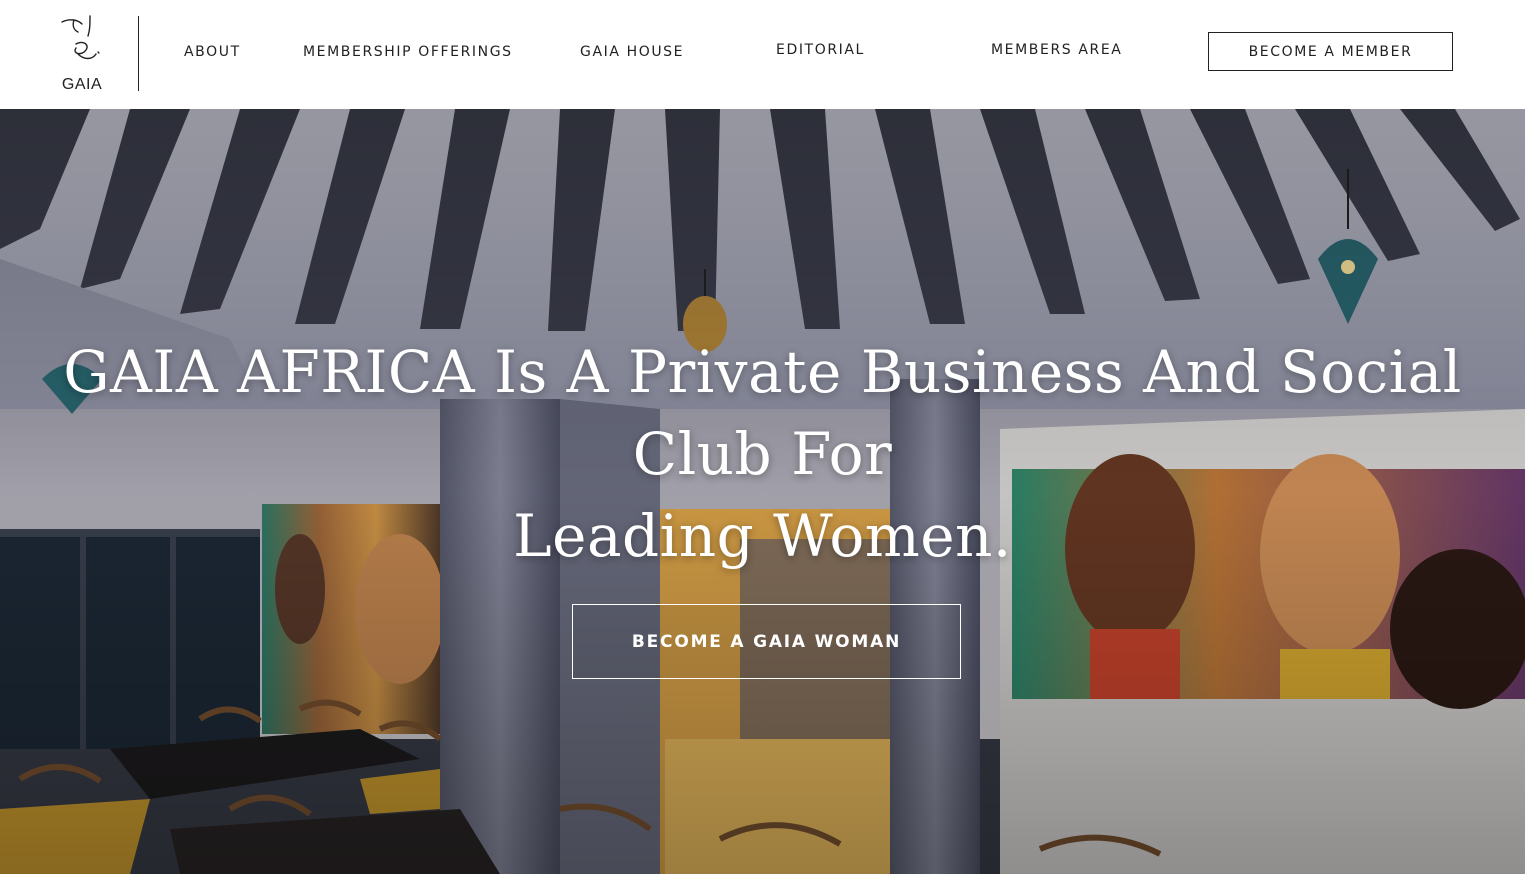 The height and width of the screenshot is (874, 1525). Describe the element at coordinates (138, 53) in the screenshot. I see `logo-divider` at that location.